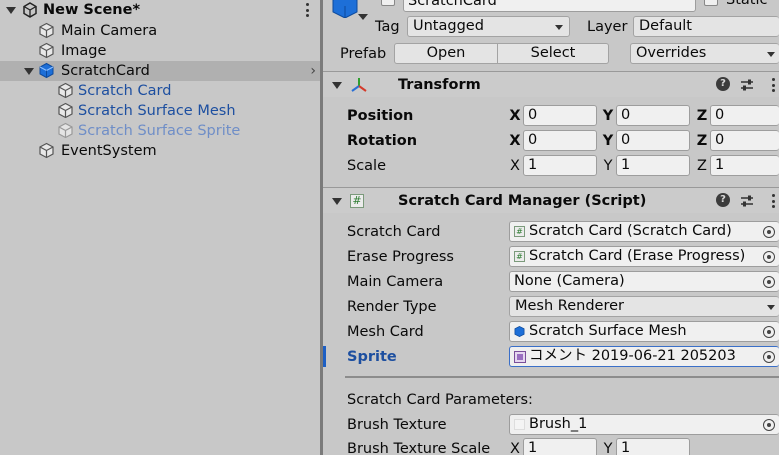 The height and width of the screenshot is (455, 779). What do you see at coordinates (607, 27) in the screenshot?
I see `layer-label: Layer` at bounding box center [607, 27].